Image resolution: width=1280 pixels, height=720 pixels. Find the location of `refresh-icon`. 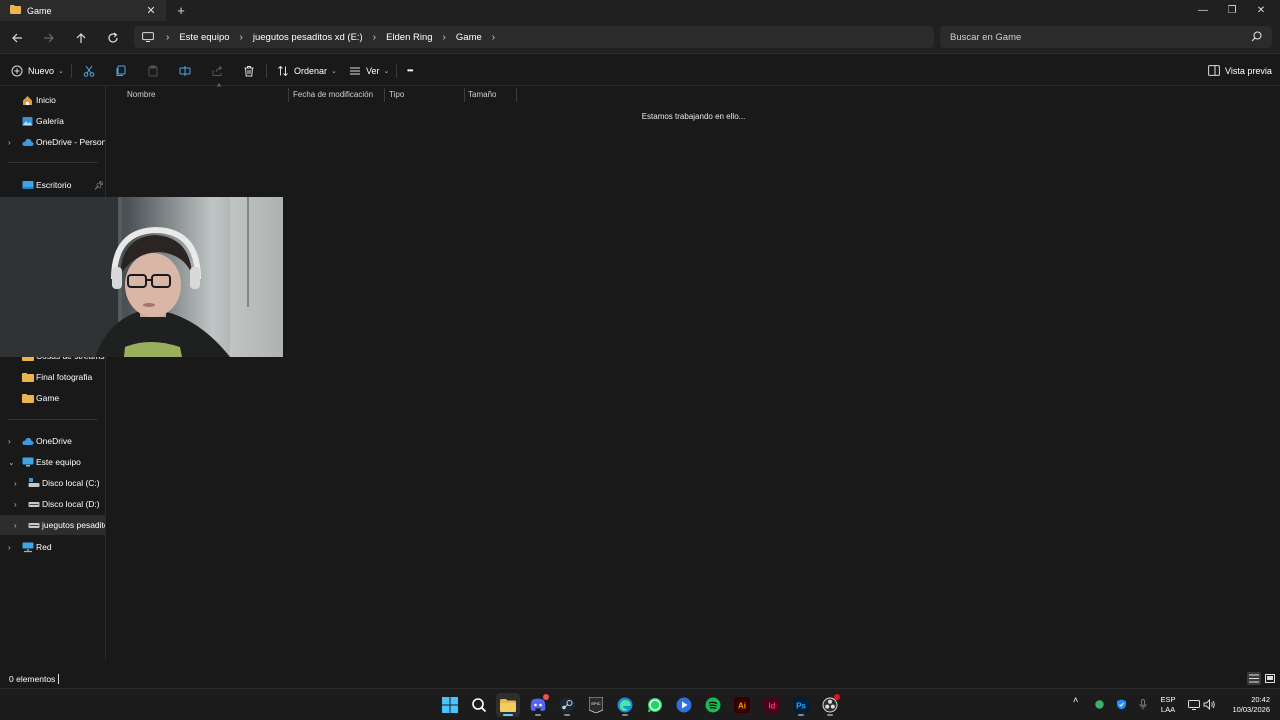

refresh-icon is located at coordinates (113, 38).